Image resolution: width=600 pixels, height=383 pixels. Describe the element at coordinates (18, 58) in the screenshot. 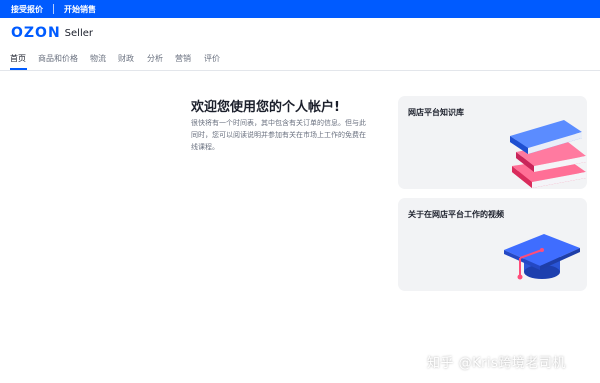

I see `tab-home: 首页` at that location.